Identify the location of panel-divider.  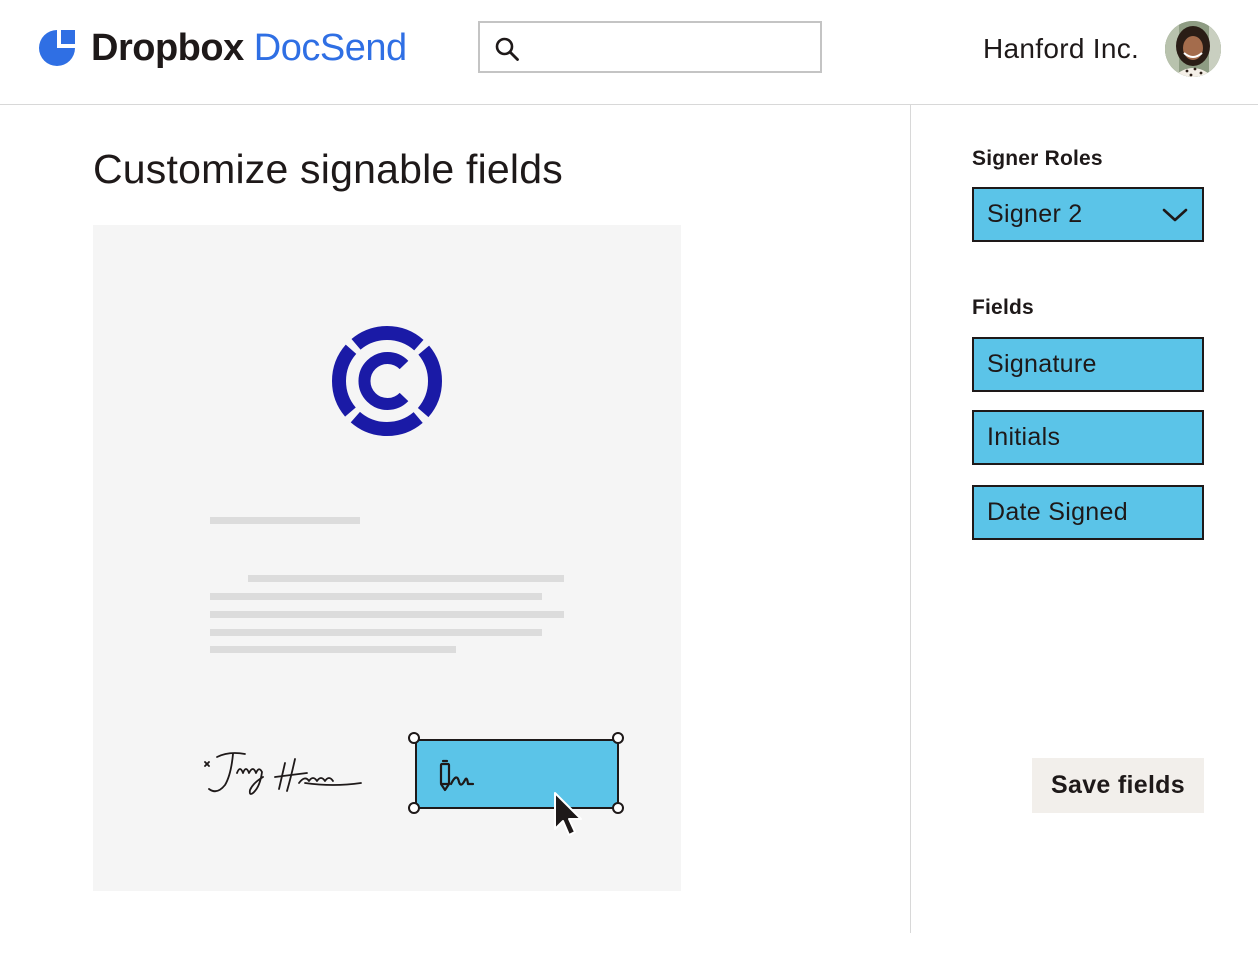
(910, 519).